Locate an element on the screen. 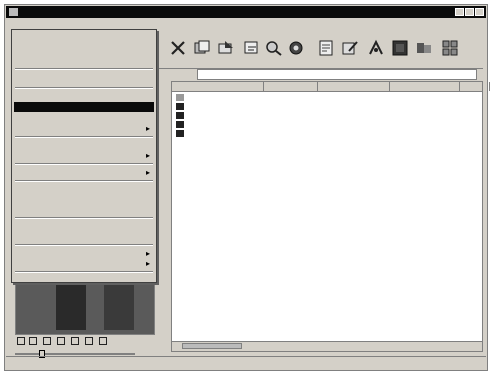 This screenshot has width=493, height=375. preview-toolbar is located at coordinates (85, 341).